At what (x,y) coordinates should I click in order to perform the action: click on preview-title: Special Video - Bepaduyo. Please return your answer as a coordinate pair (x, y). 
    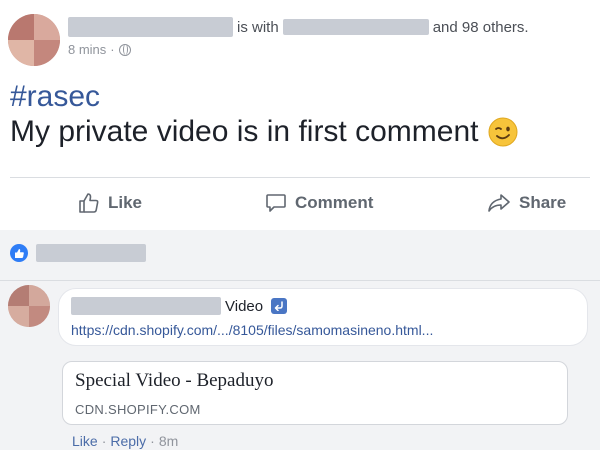
    Looking at the image, I should click on (174, 380).